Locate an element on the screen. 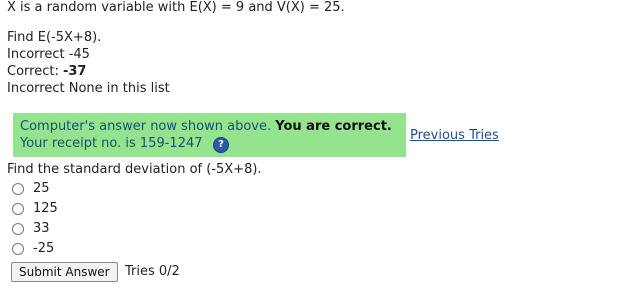 The image size is (629, 287). part1-incorrect-none: Incorrect None in this list is located at coordinates (88, 88).